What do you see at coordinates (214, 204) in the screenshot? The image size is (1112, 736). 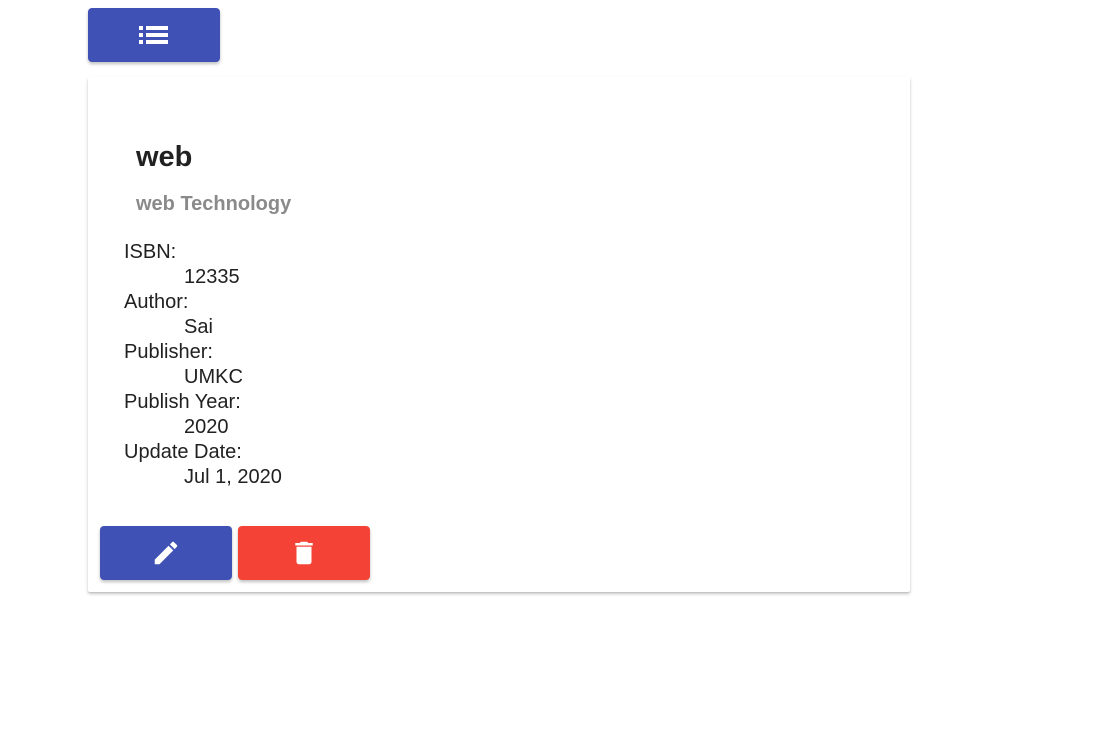 I see `book-subtitle: web Technology` at bounding box center [214, 204].